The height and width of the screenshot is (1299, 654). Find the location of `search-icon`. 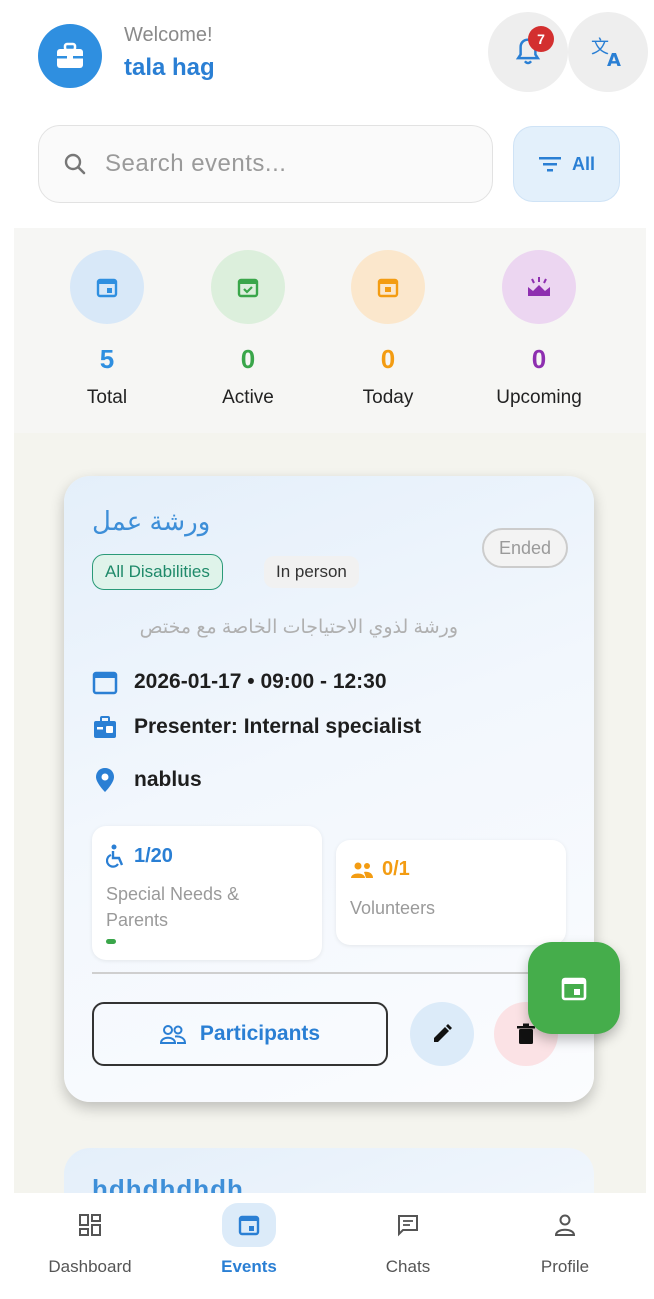

search-icon is located at coordinates (75, 164).